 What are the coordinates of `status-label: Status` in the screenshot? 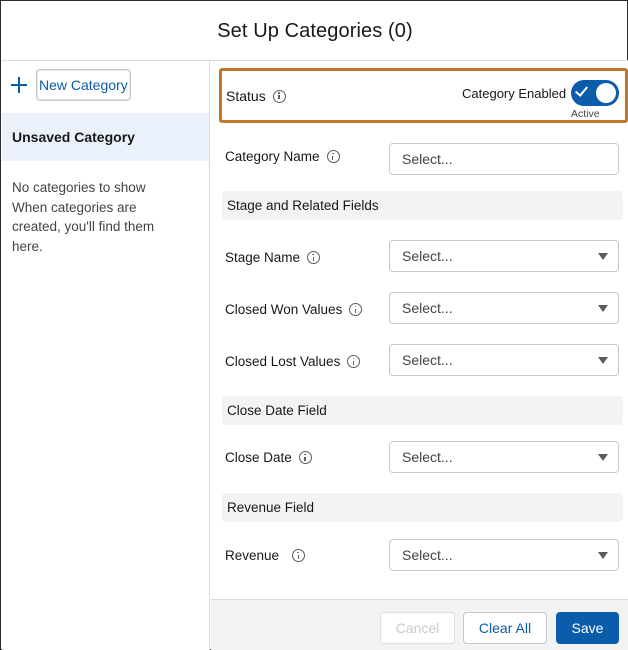 It's located at (256, 96).